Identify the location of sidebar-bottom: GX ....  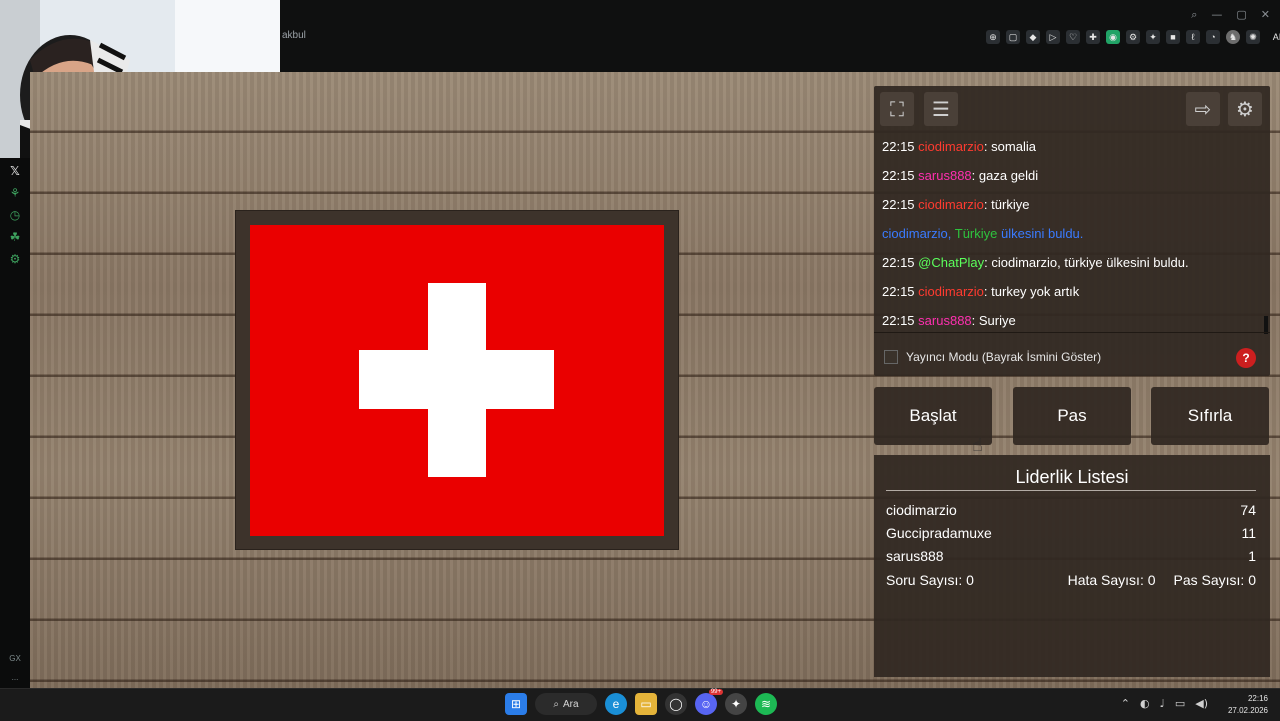
(15, 663).